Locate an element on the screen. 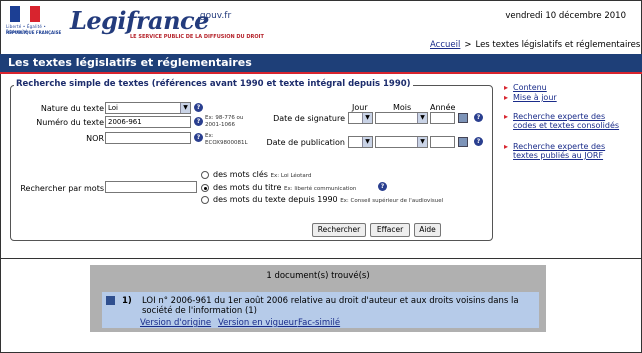  publication-mois-select: ▼ is located at coordinates (401, 142).